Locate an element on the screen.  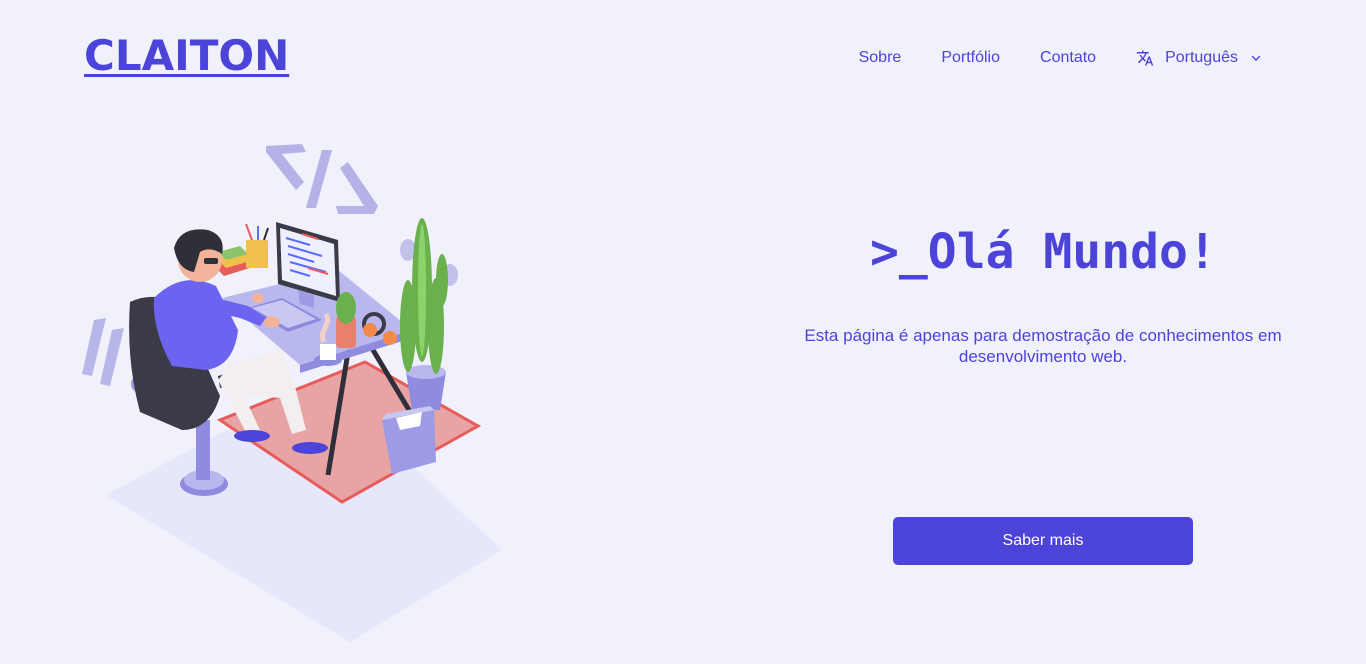
nav-link-contato: Contato is located at coordinates (1068, 58).